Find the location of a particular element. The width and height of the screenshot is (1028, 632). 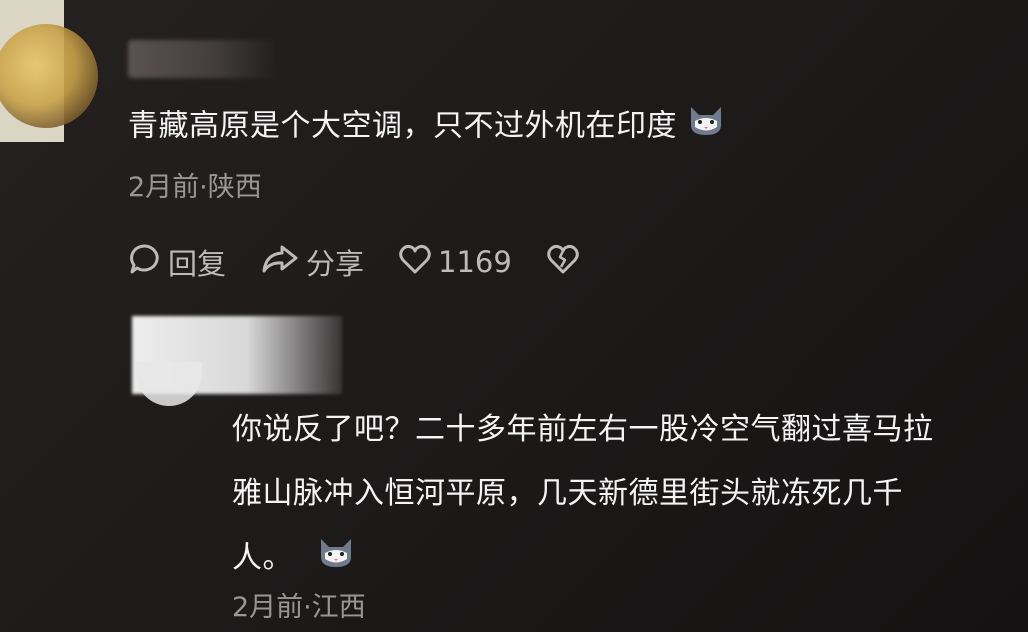

reply-icon is located at coordinates (148, 262).